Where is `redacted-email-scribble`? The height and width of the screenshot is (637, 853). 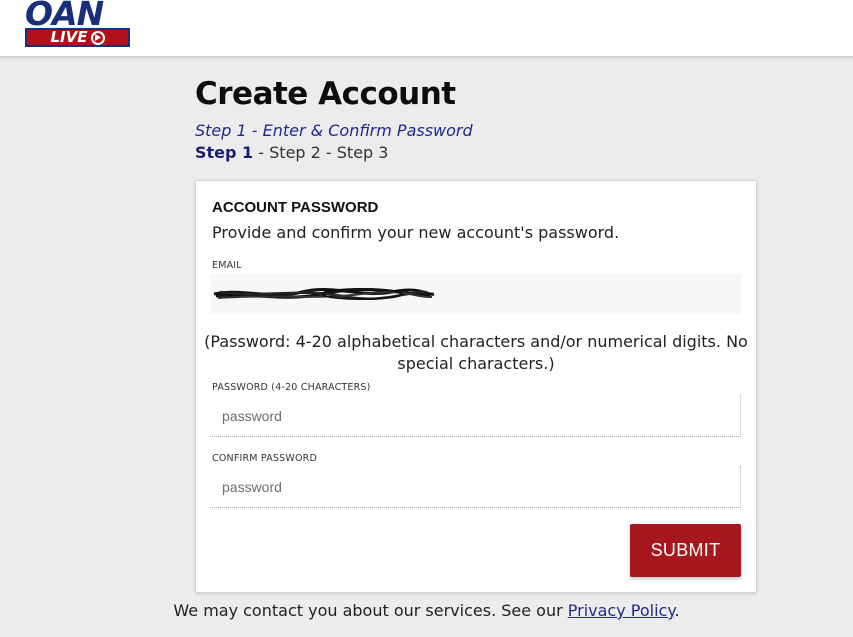
redacted-email-scribble is located at coordinates (324, 294).